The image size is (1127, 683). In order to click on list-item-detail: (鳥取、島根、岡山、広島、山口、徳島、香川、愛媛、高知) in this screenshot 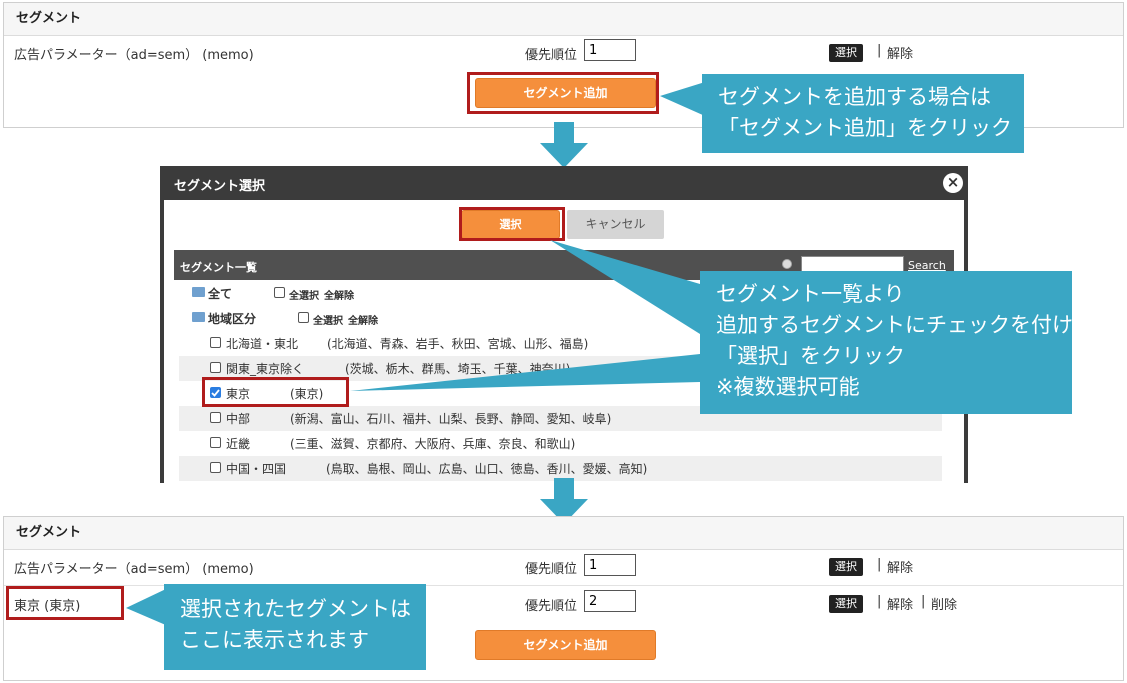, I will do `click(487, 469)`.